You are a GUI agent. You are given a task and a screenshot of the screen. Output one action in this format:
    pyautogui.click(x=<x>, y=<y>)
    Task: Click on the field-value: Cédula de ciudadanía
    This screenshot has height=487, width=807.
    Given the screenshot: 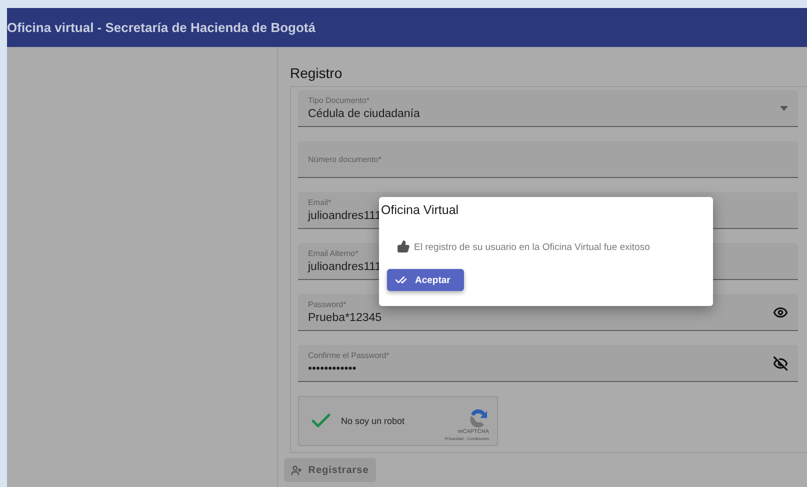 What is the action you would take?
    pyautogui.click(x=364, y=114)
    